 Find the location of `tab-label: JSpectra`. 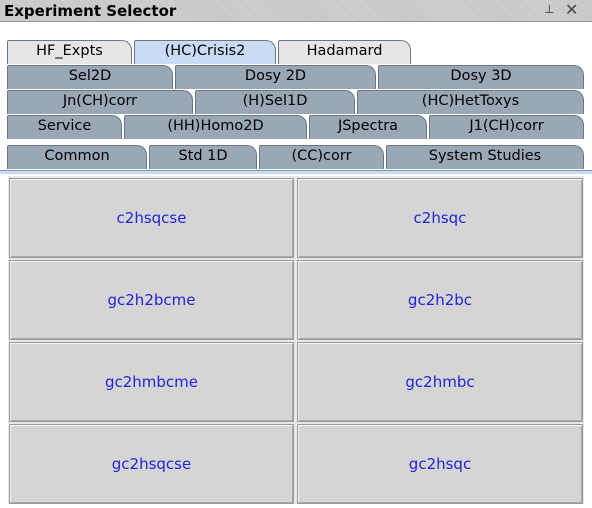

tab-label: JSpectra is located at coordinates (368, 126).